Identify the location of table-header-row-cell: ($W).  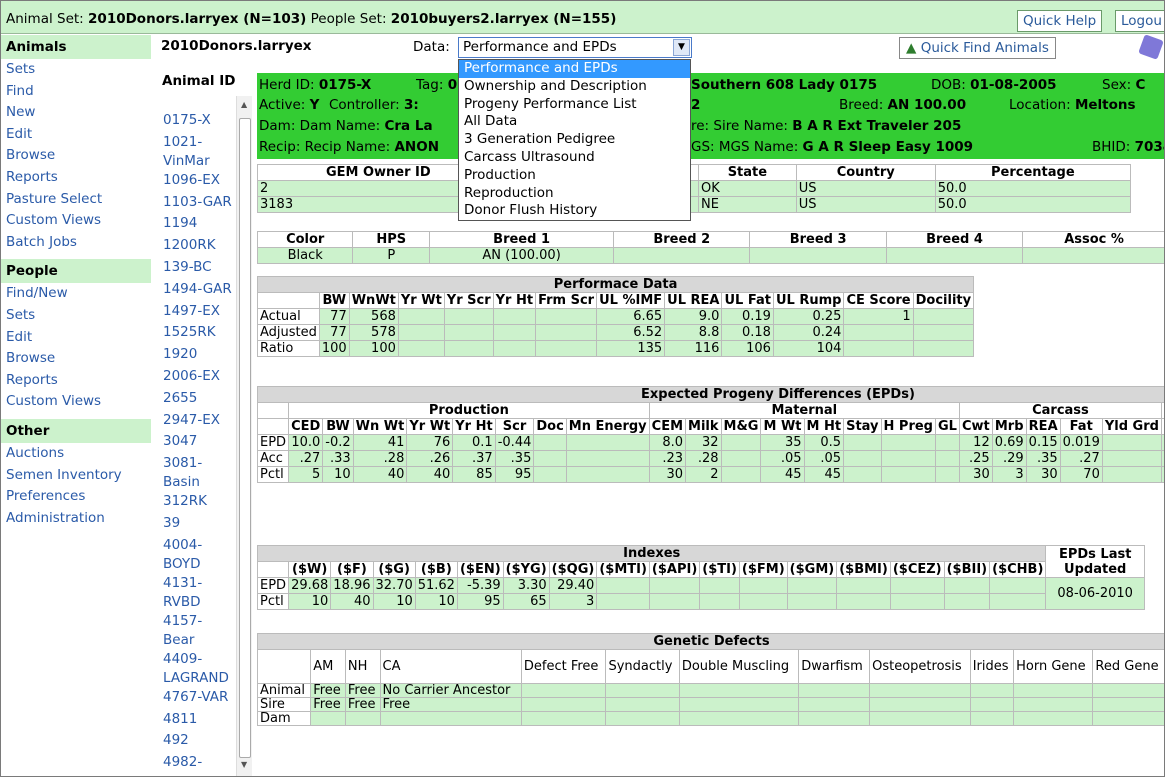
(310, 569).